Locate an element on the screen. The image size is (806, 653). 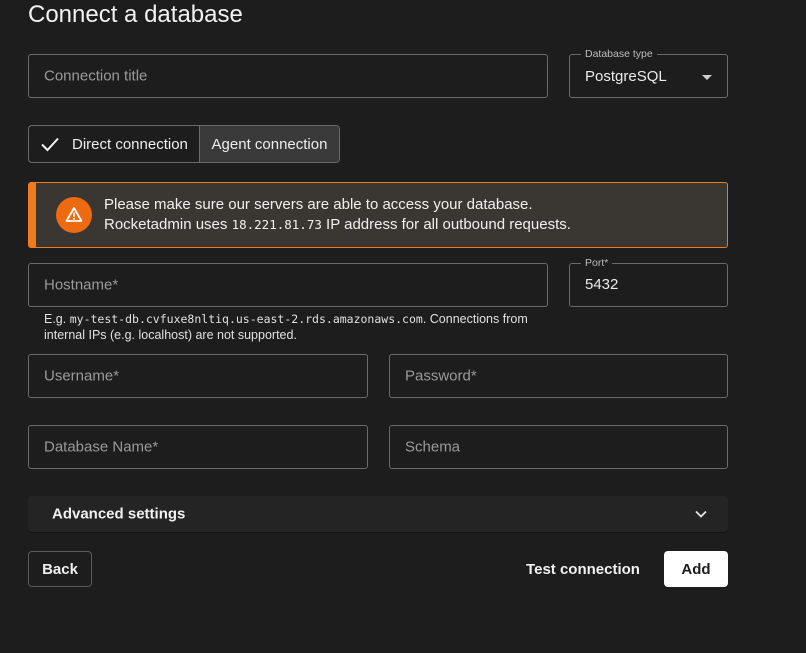
username-placeholder: Username* is located at coordinates (82, 376).